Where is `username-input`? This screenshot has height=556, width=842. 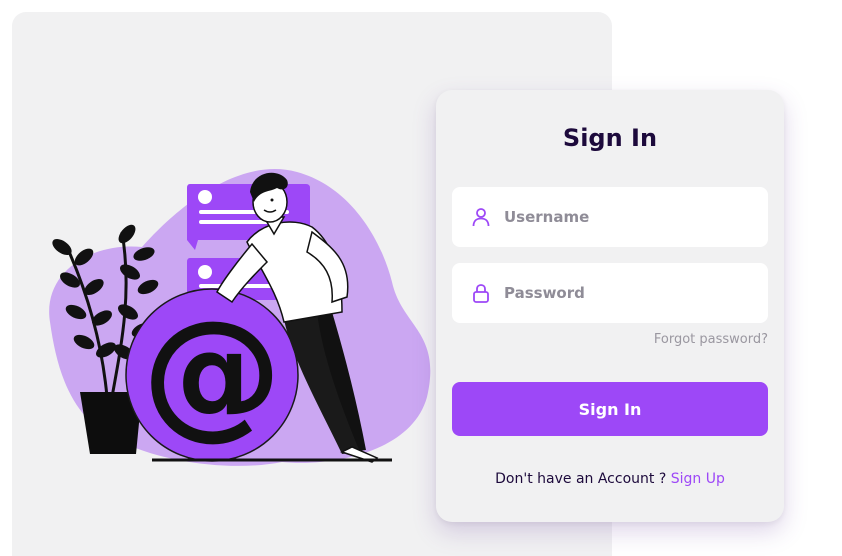 username-input is located at coordinates (629, 217).